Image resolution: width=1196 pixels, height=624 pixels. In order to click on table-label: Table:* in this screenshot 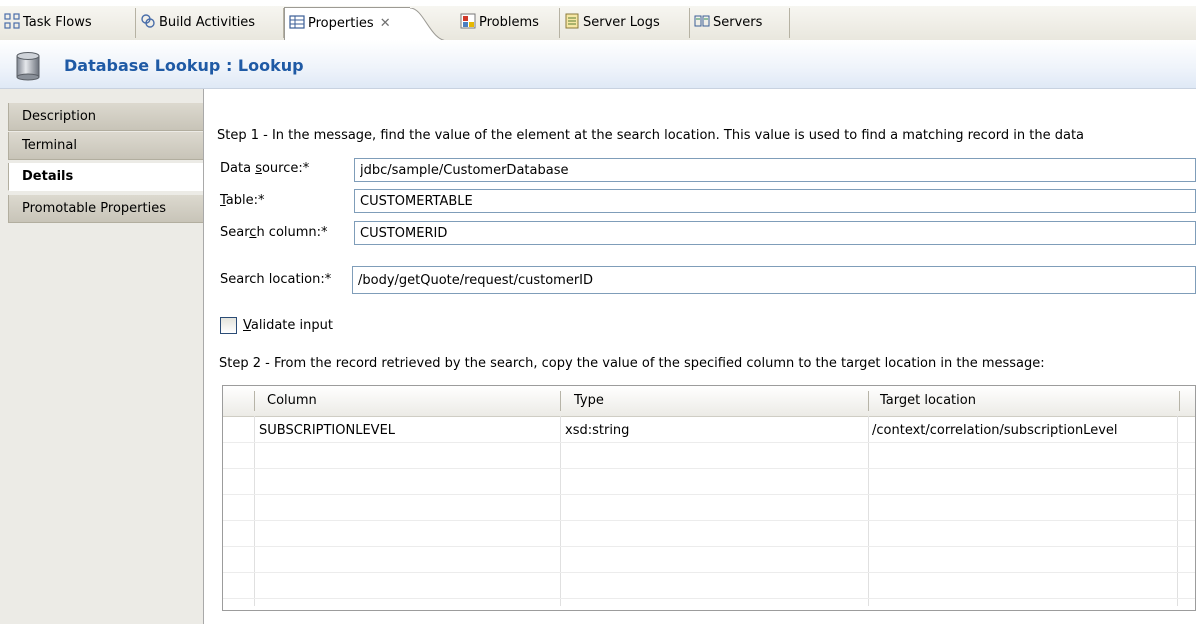, I will do `click(242, 200)`.